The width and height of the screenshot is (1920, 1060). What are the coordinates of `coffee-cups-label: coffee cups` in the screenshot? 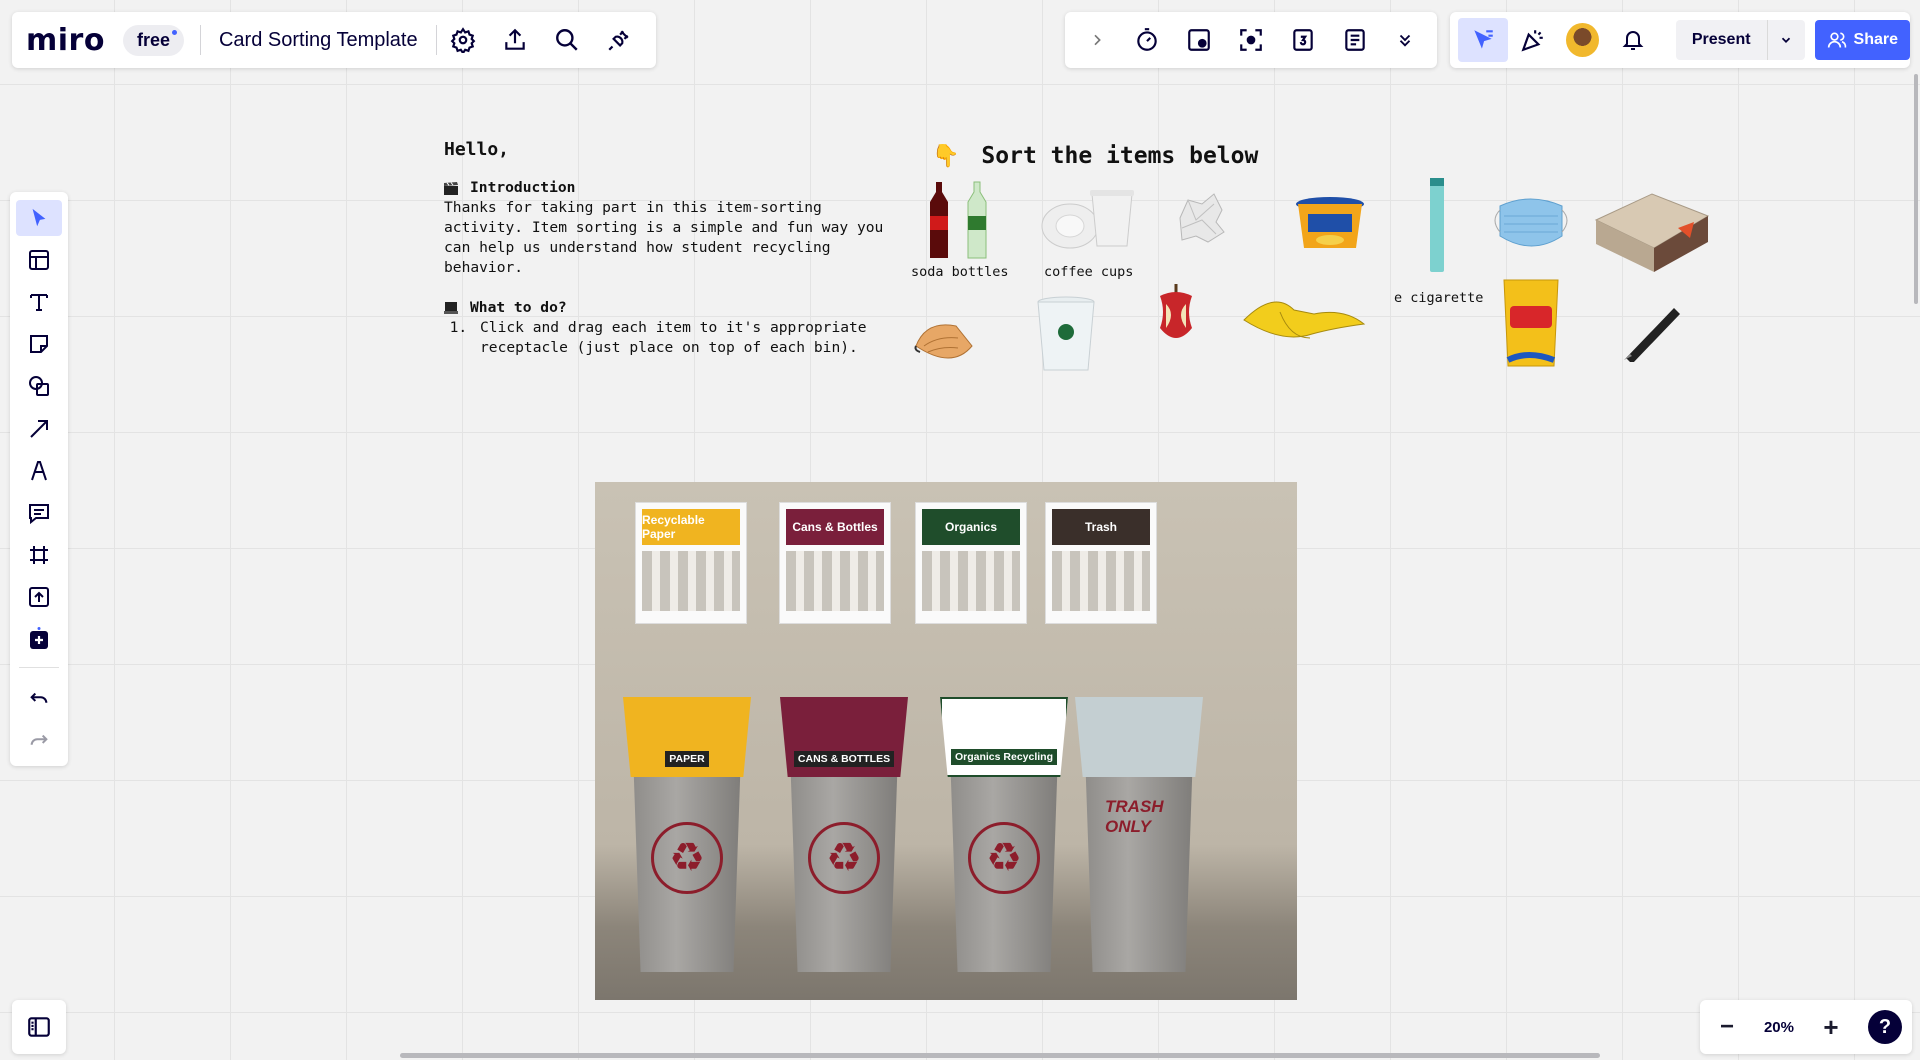 It's located at (1089, 272).